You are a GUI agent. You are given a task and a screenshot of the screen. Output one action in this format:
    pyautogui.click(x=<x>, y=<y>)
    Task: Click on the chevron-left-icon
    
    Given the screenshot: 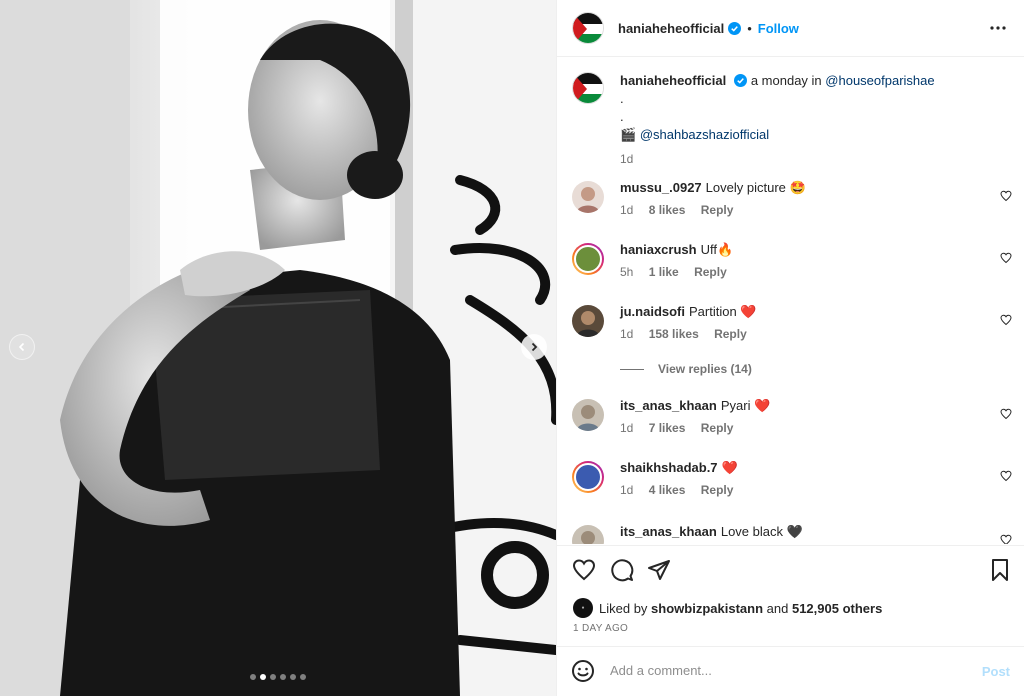 What is the action you would take?
    pyautogui.click(x=21, y=347)
    